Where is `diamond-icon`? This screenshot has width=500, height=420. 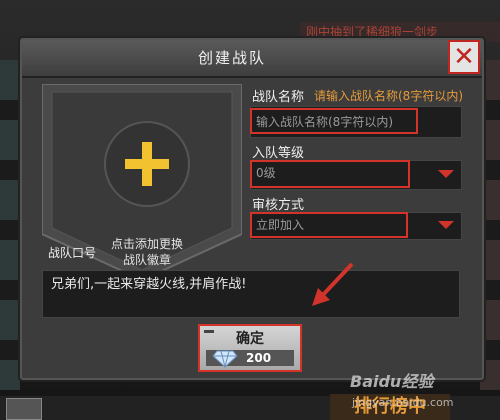 diamond-icon is located at coordinates (225, 361).